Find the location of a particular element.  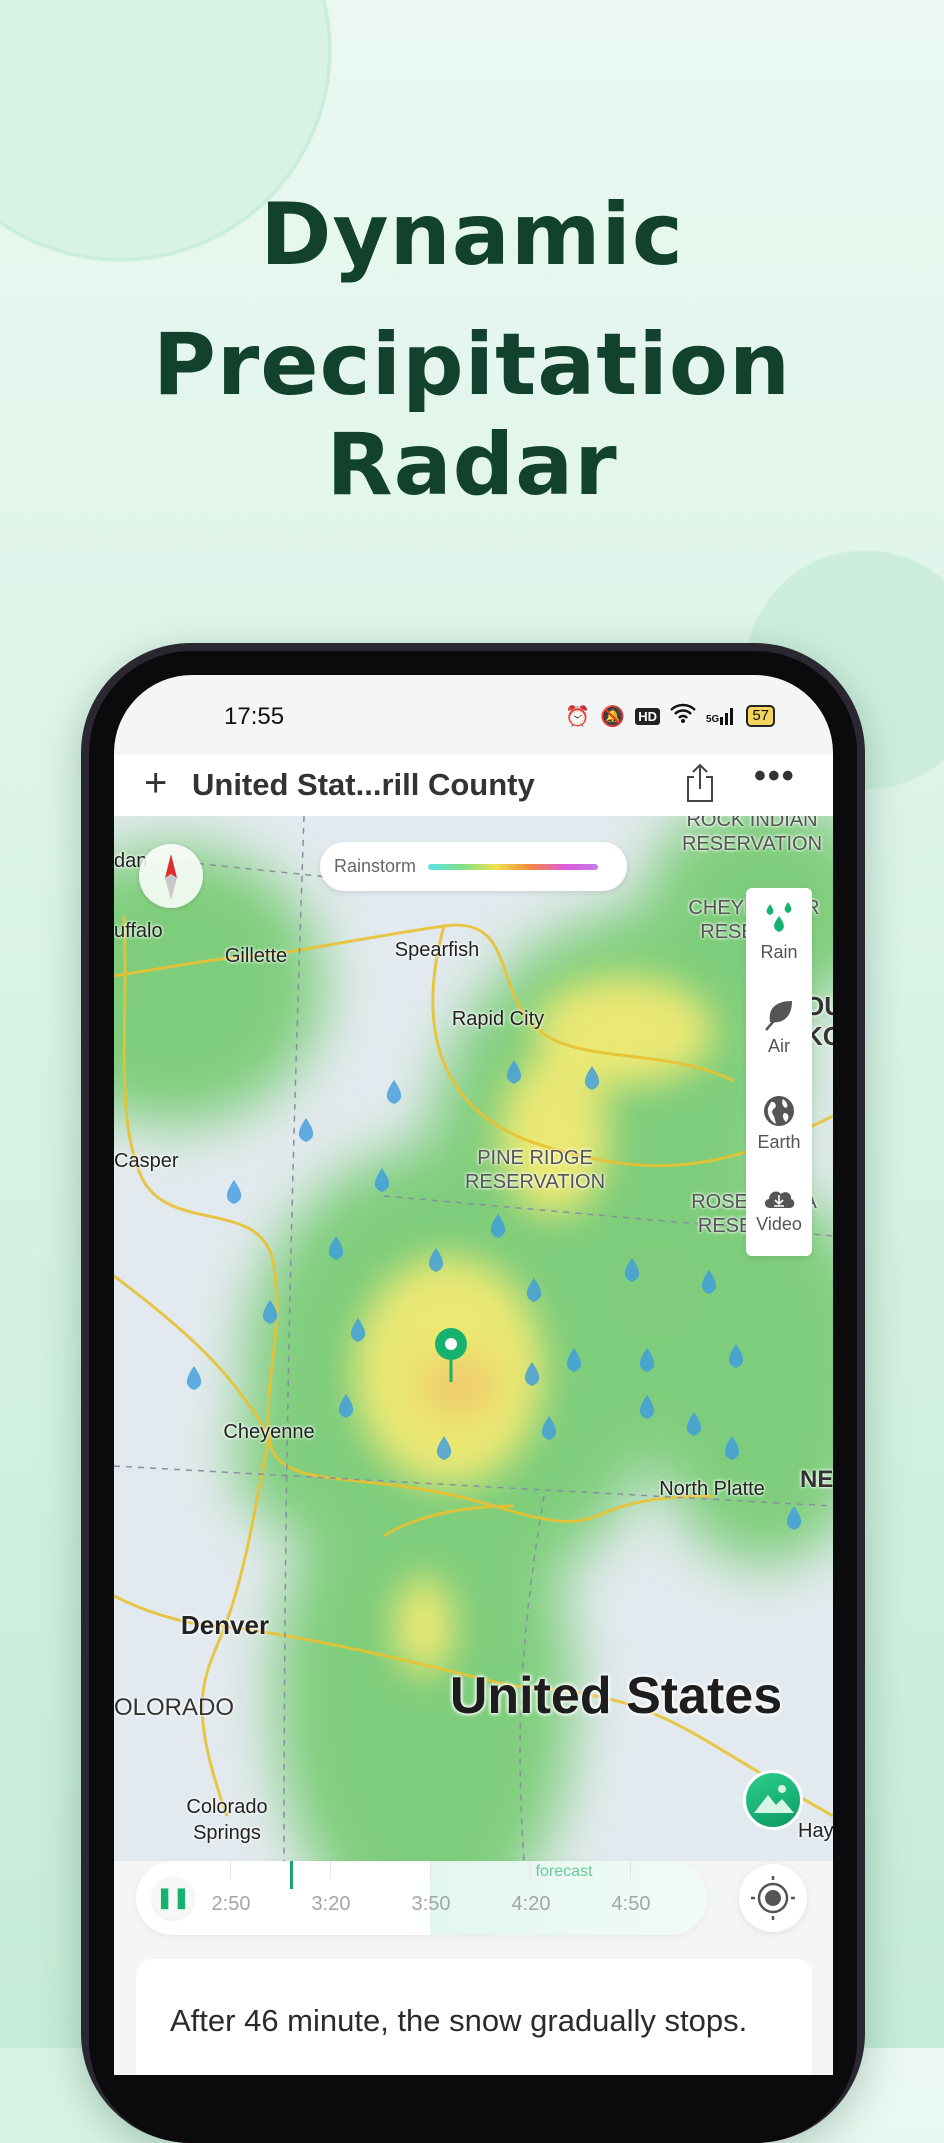

rain-drops-icon is located at coordinates (779, 917).